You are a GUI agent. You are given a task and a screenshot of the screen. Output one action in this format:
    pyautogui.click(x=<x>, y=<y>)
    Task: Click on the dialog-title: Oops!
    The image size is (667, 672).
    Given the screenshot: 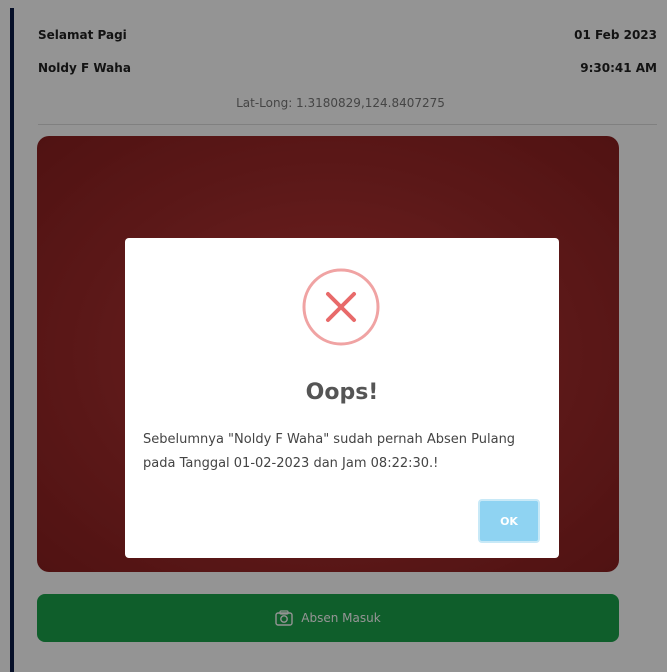 What is the action you would take?
    pyautogui.click(x=342, y=392)
    